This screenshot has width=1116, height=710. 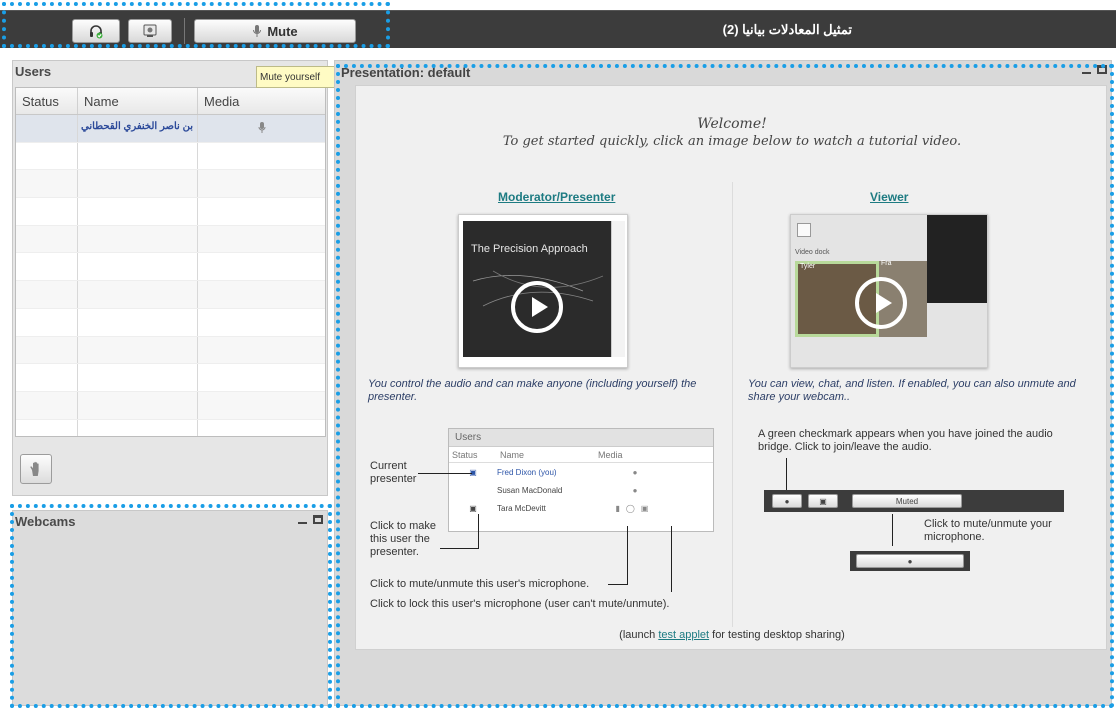 What do you see at coordinates (812, 252) in the screenshot?
I see `video-dock-label: Video dock` at bounding box center [812, 252].